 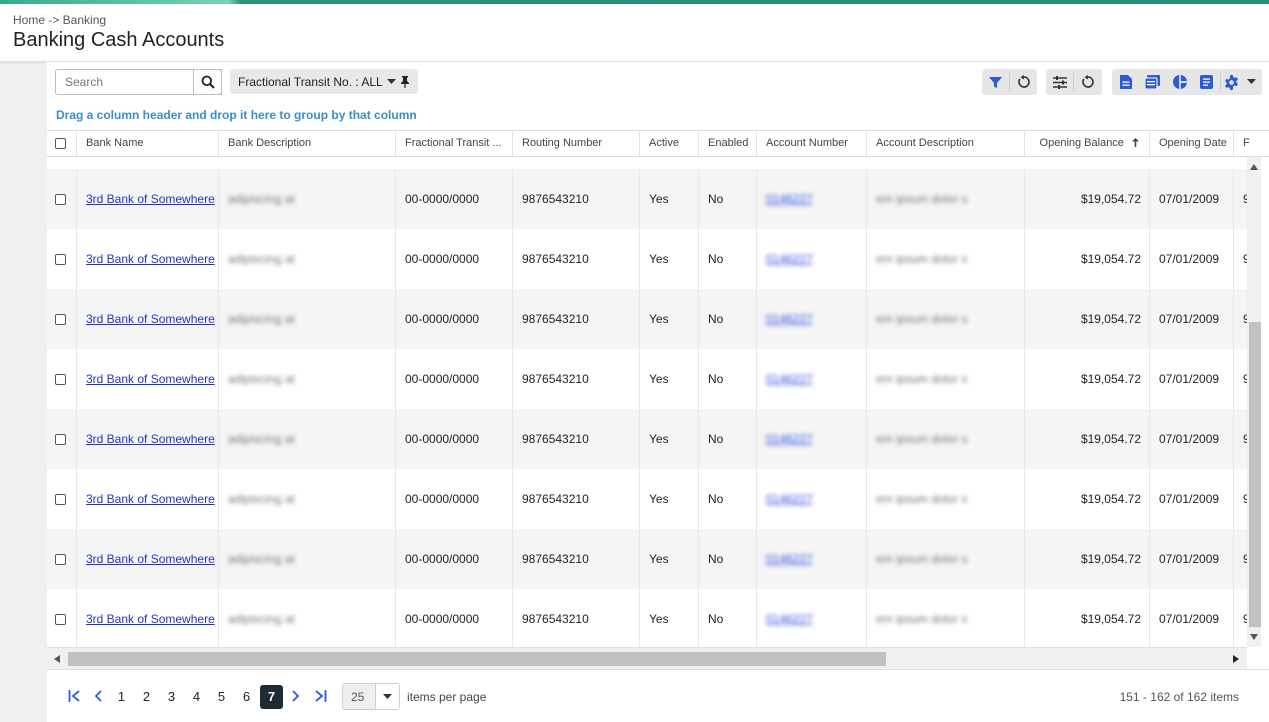 What do you see at coordinates (575, 144) in the screenshot?
I see `column-header-routing-number: Routing Number` at bounding box center [575, 144].